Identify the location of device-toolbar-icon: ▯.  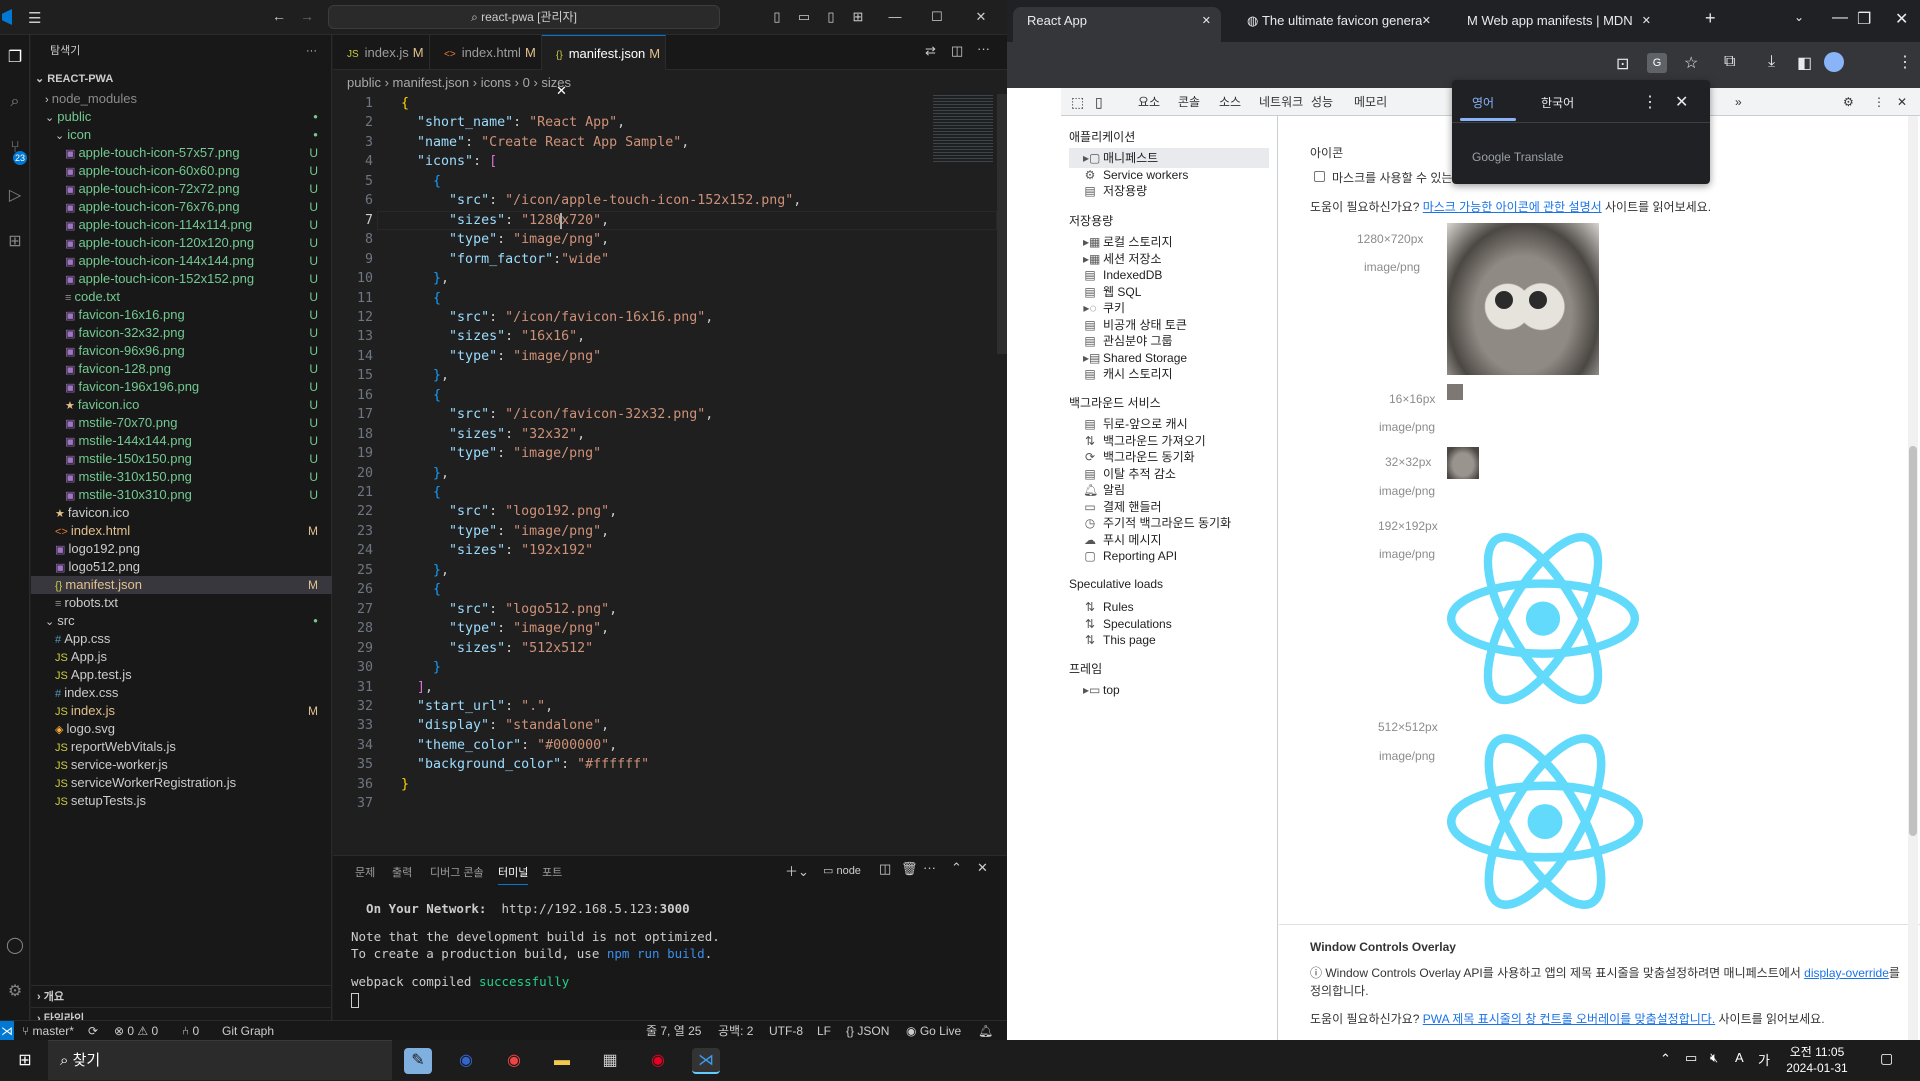
(1099, 102).